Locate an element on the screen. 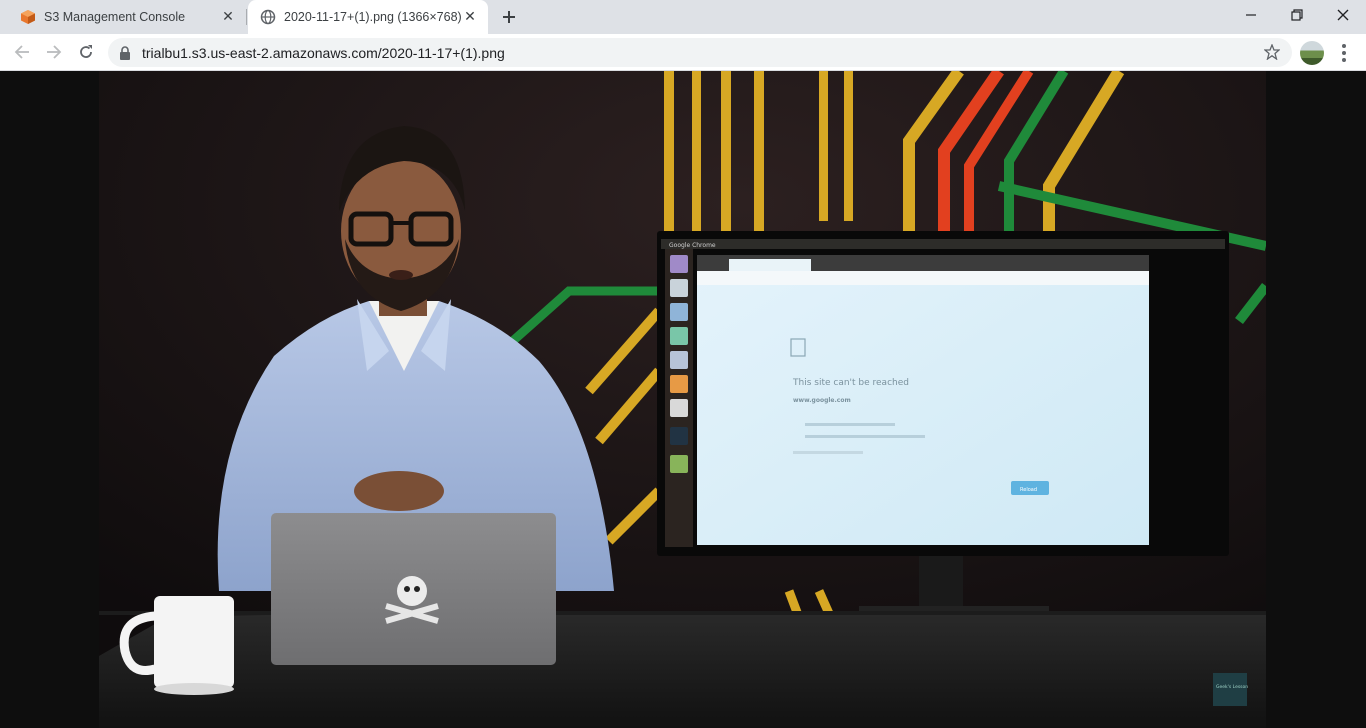  new-tab-button is located at coordinates (509, 17).